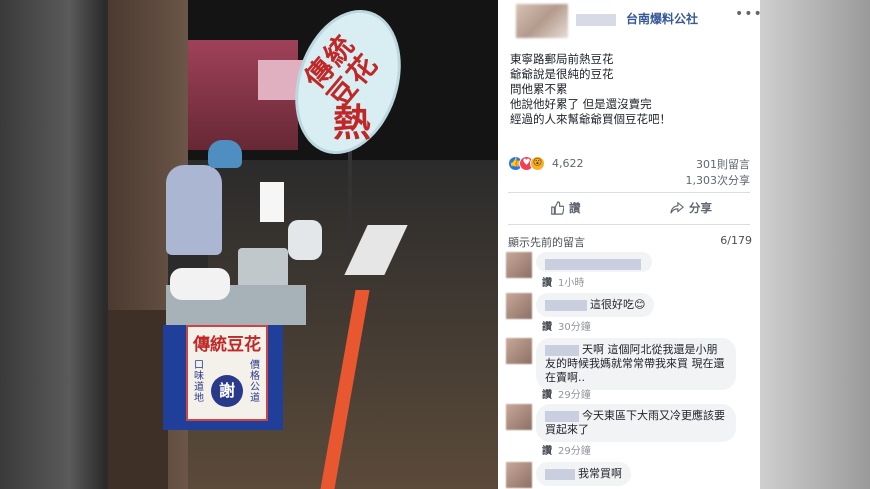 The width and height of the screenshot is (870, 489). Describe the element at coordinates (636, 423) in the screenshot. I see `comment-bubble: 今天東區下大雨又冷更應該要買起來了` at that location.